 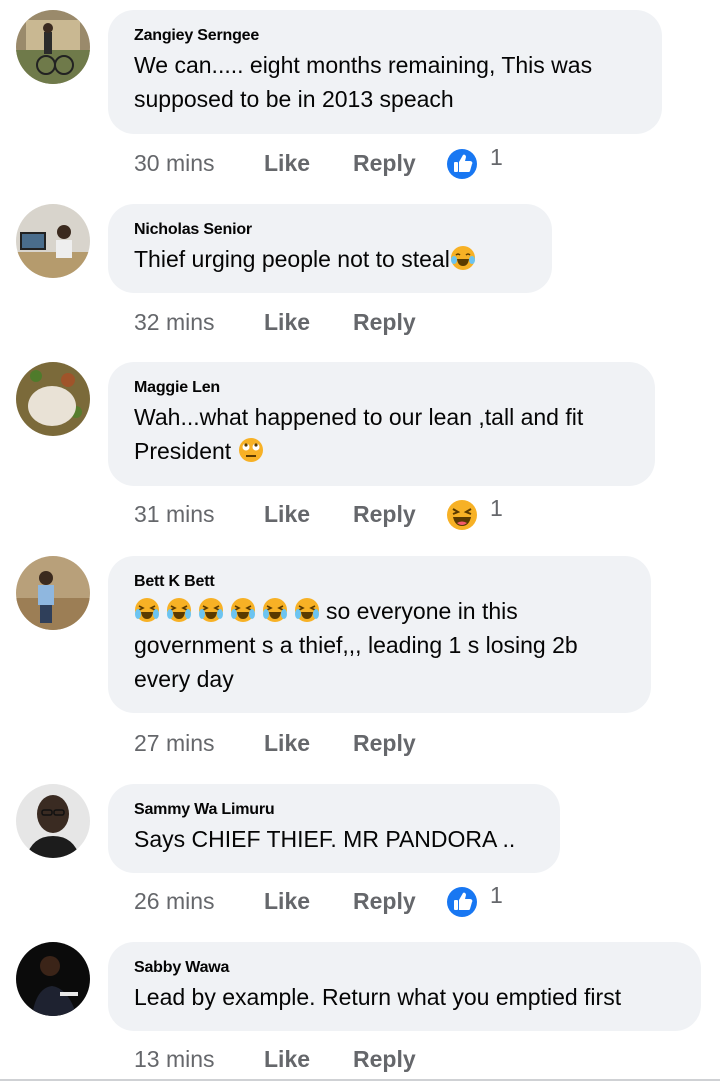 What do you see at coordinates (404, 968) in the screenshot?
I see `comment-author: Sabby Wawa` at bounding box center [404, 968].